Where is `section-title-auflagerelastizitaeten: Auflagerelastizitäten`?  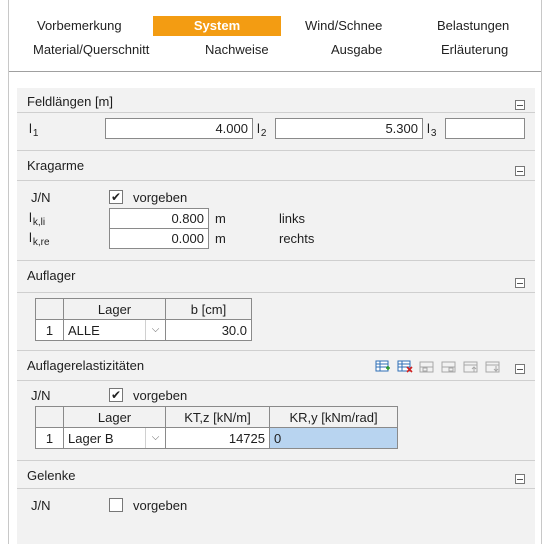
section-title-auflagerelastizitaeten: Auflagerelastizitäten is located at coordinates (86, 365).